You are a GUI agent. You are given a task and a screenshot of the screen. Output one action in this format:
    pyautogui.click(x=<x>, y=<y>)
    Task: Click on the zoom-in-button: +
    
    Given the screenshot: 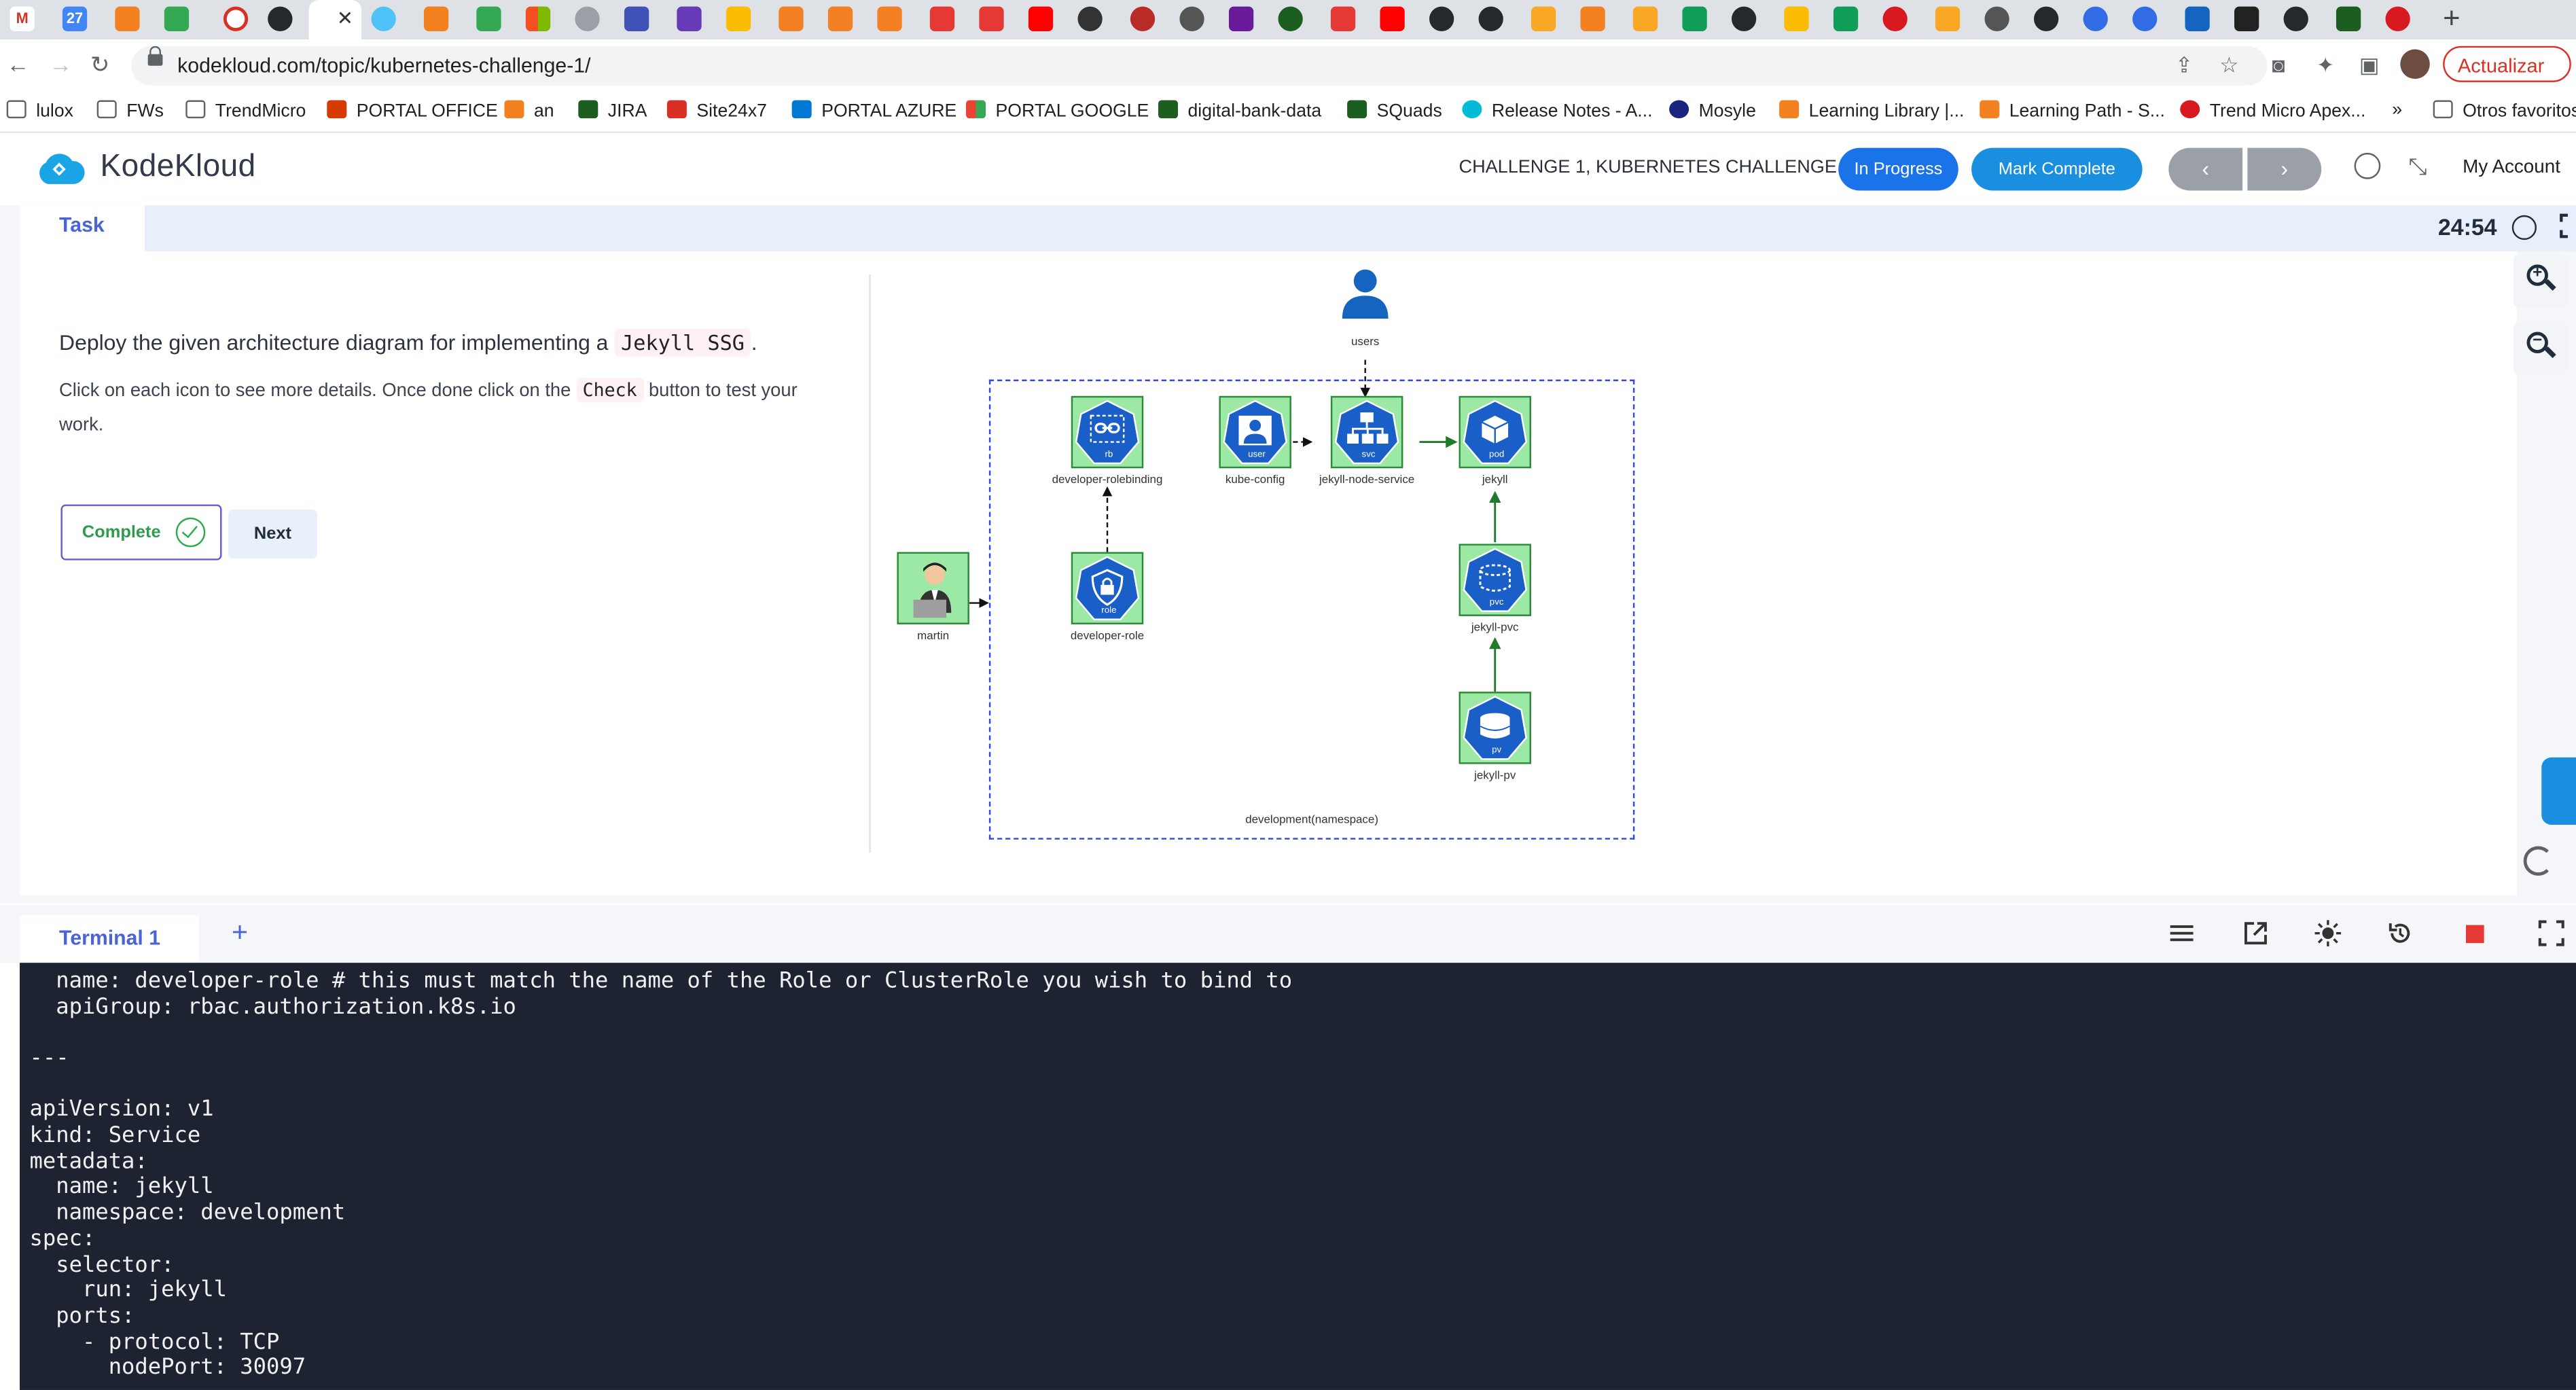 What is the action you would take?
    pyautogui.click(x=2540, y=281)
    